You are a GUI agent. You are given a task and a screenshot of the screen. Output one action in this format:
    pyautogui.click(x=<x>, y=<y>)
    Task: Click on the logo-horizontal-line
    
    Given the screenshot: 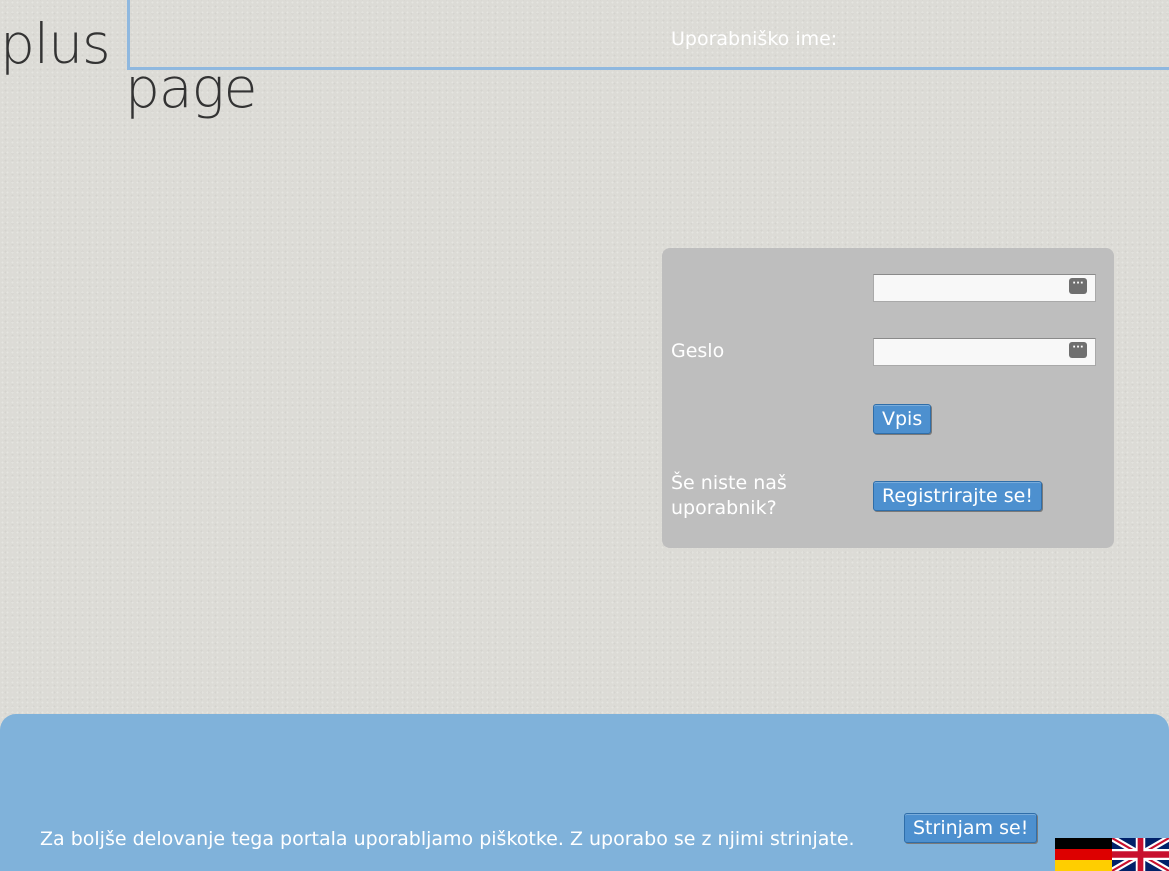 What is the action you would take?
    pyautogui.click(x=648, y=68)
    